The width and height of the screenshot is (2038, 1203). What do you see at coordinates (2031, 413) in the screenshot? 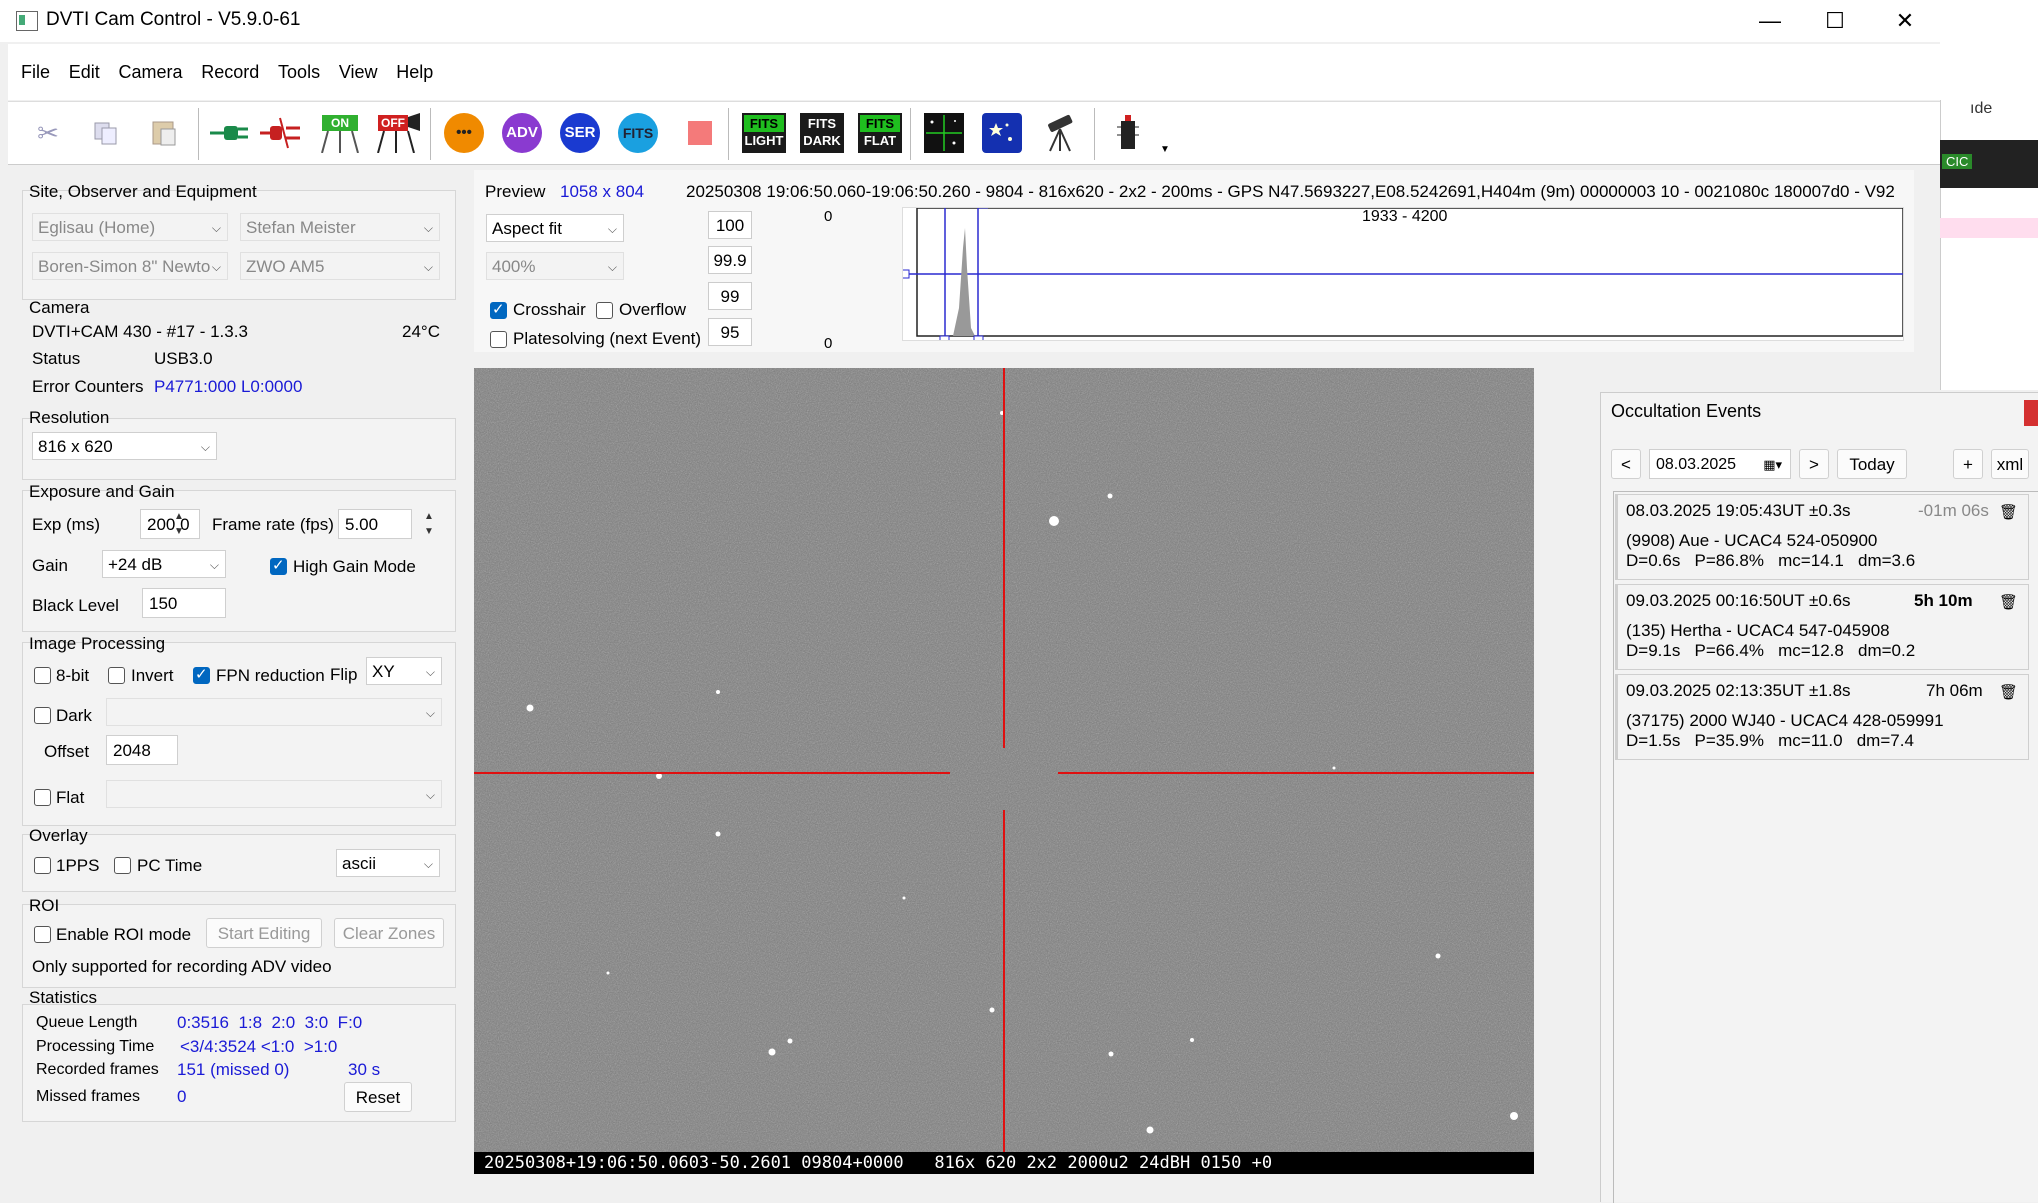
I see `close-panel-button` at bounding box center [2031, 413].